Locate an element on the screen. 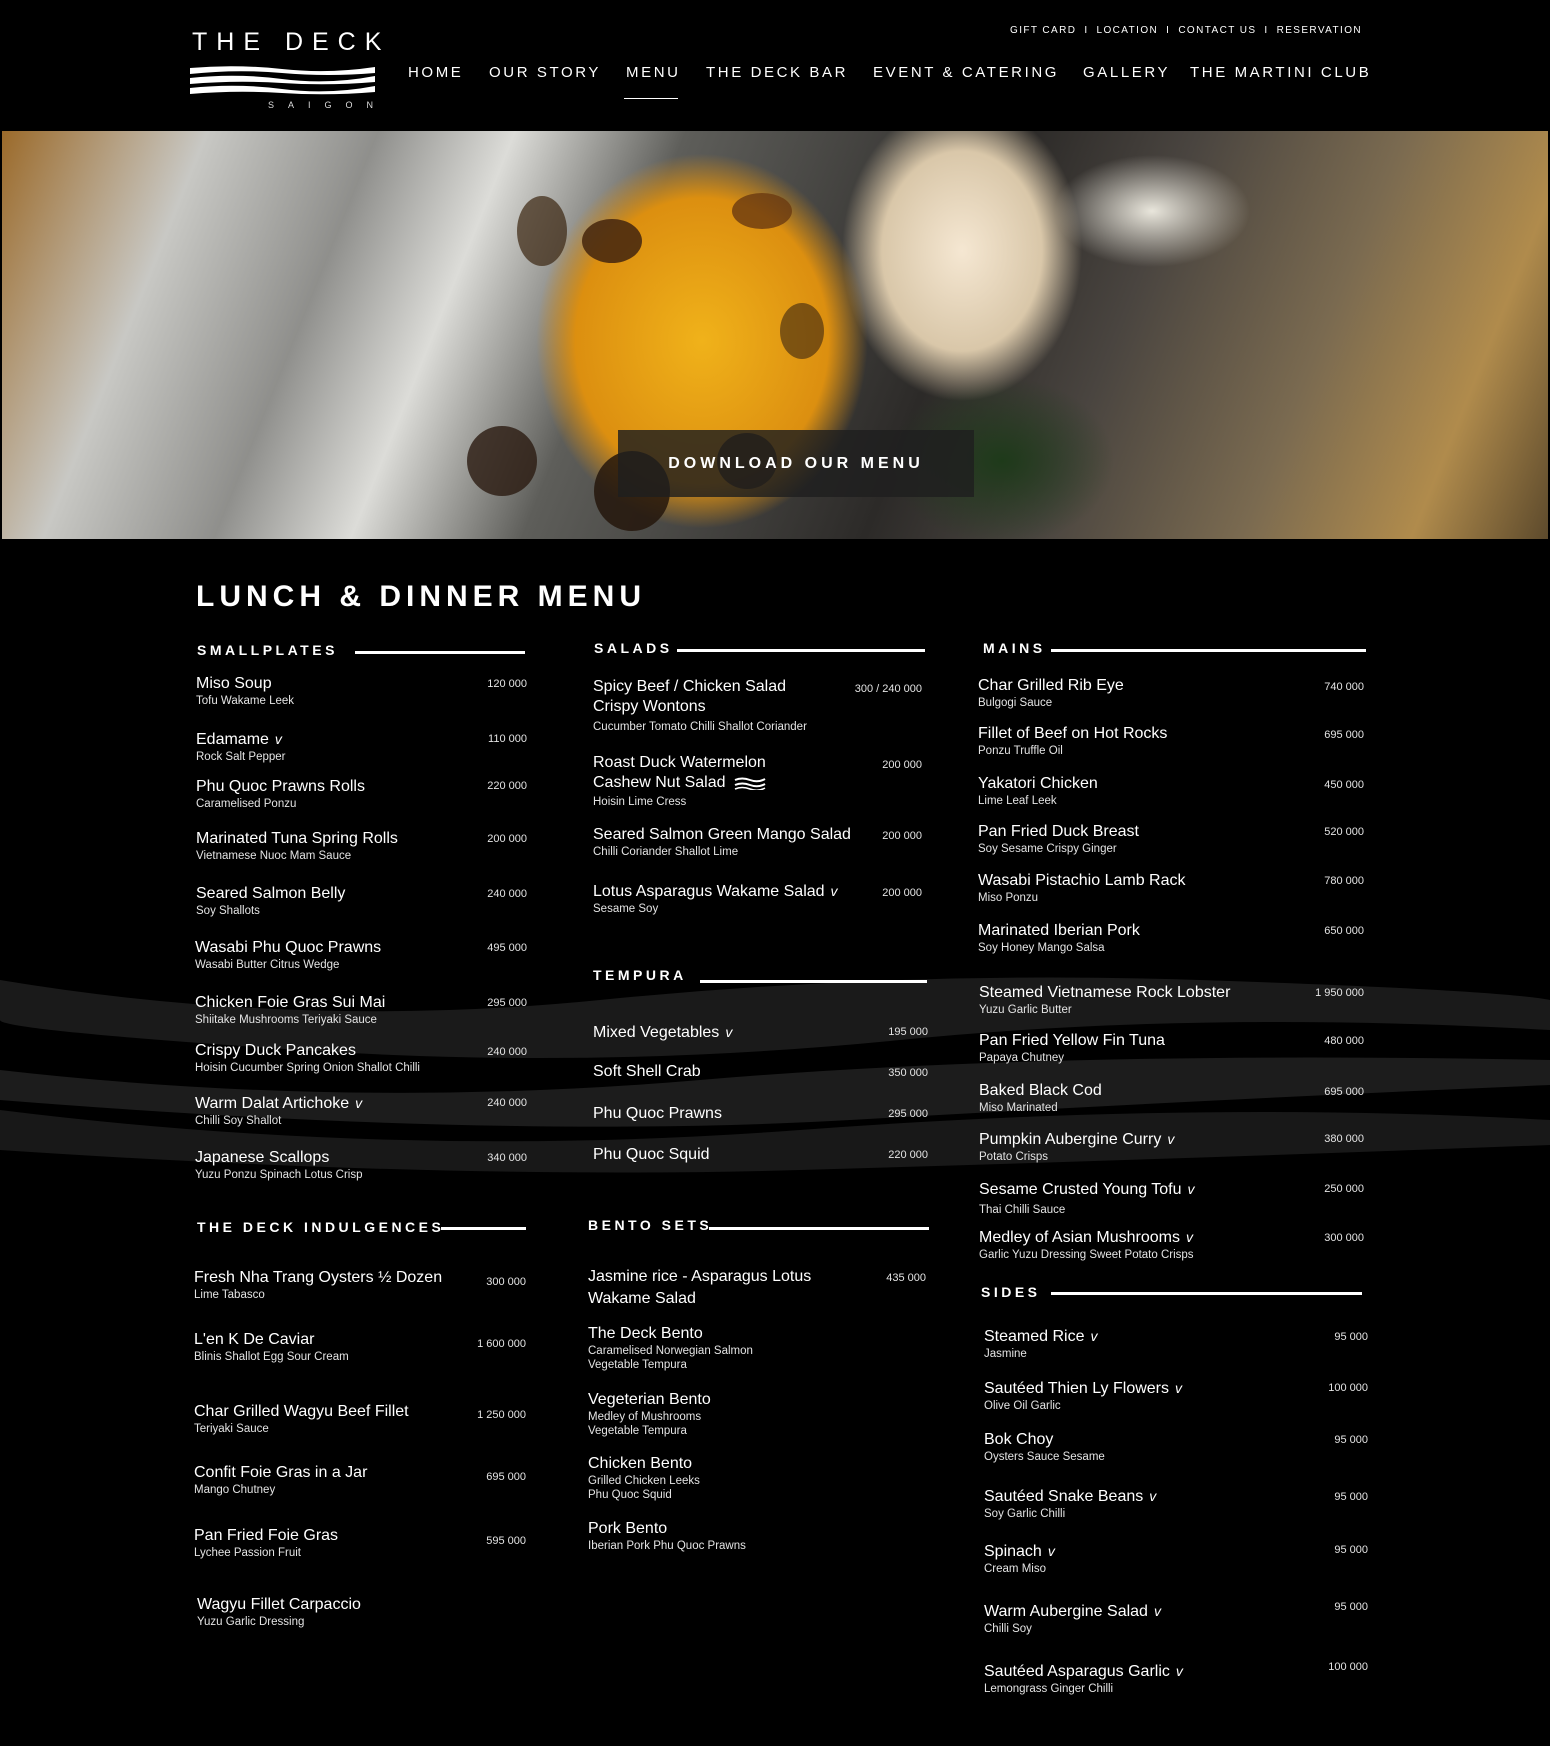 This screenshot has width=1550, height=1746. menu-item: Char Grilled Rib Eye Bulgogi Sauce is located at coordinates (1051, 693).